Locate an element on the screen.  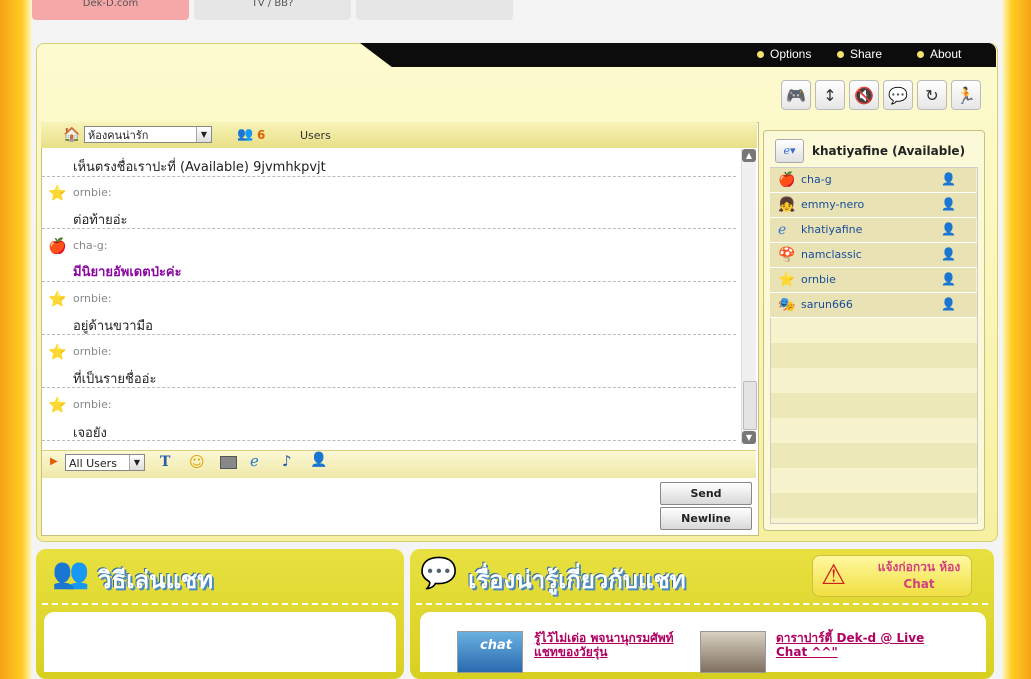
room-select: ห้องคนน่ารัก ▼ is located at coordinates (148, 134).